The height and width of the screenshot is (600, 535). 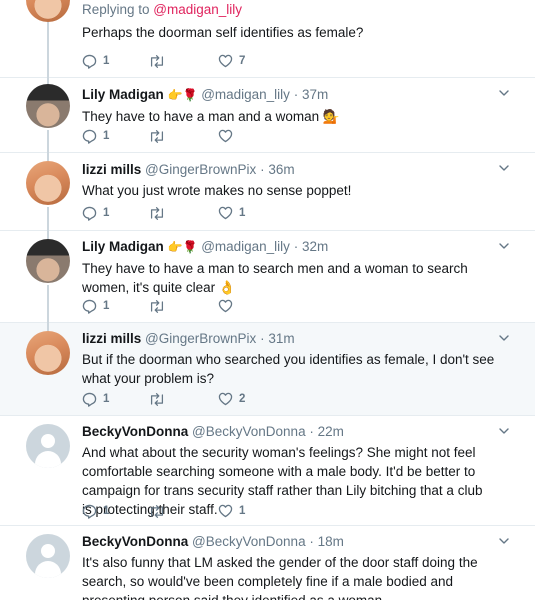 I want to click on tweet-header: lizzi mills @GingerBrownPix · 36m, so click(x=288, y=169).